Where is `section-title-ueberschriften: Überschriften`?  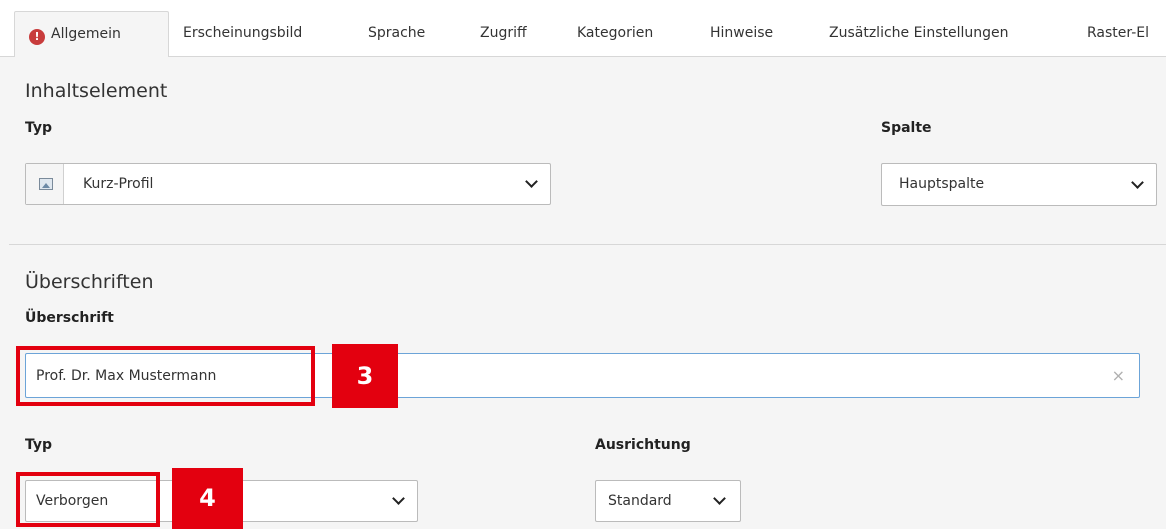 section-title-ueberschriften: Überschriften is located at coordinates (89, 282).